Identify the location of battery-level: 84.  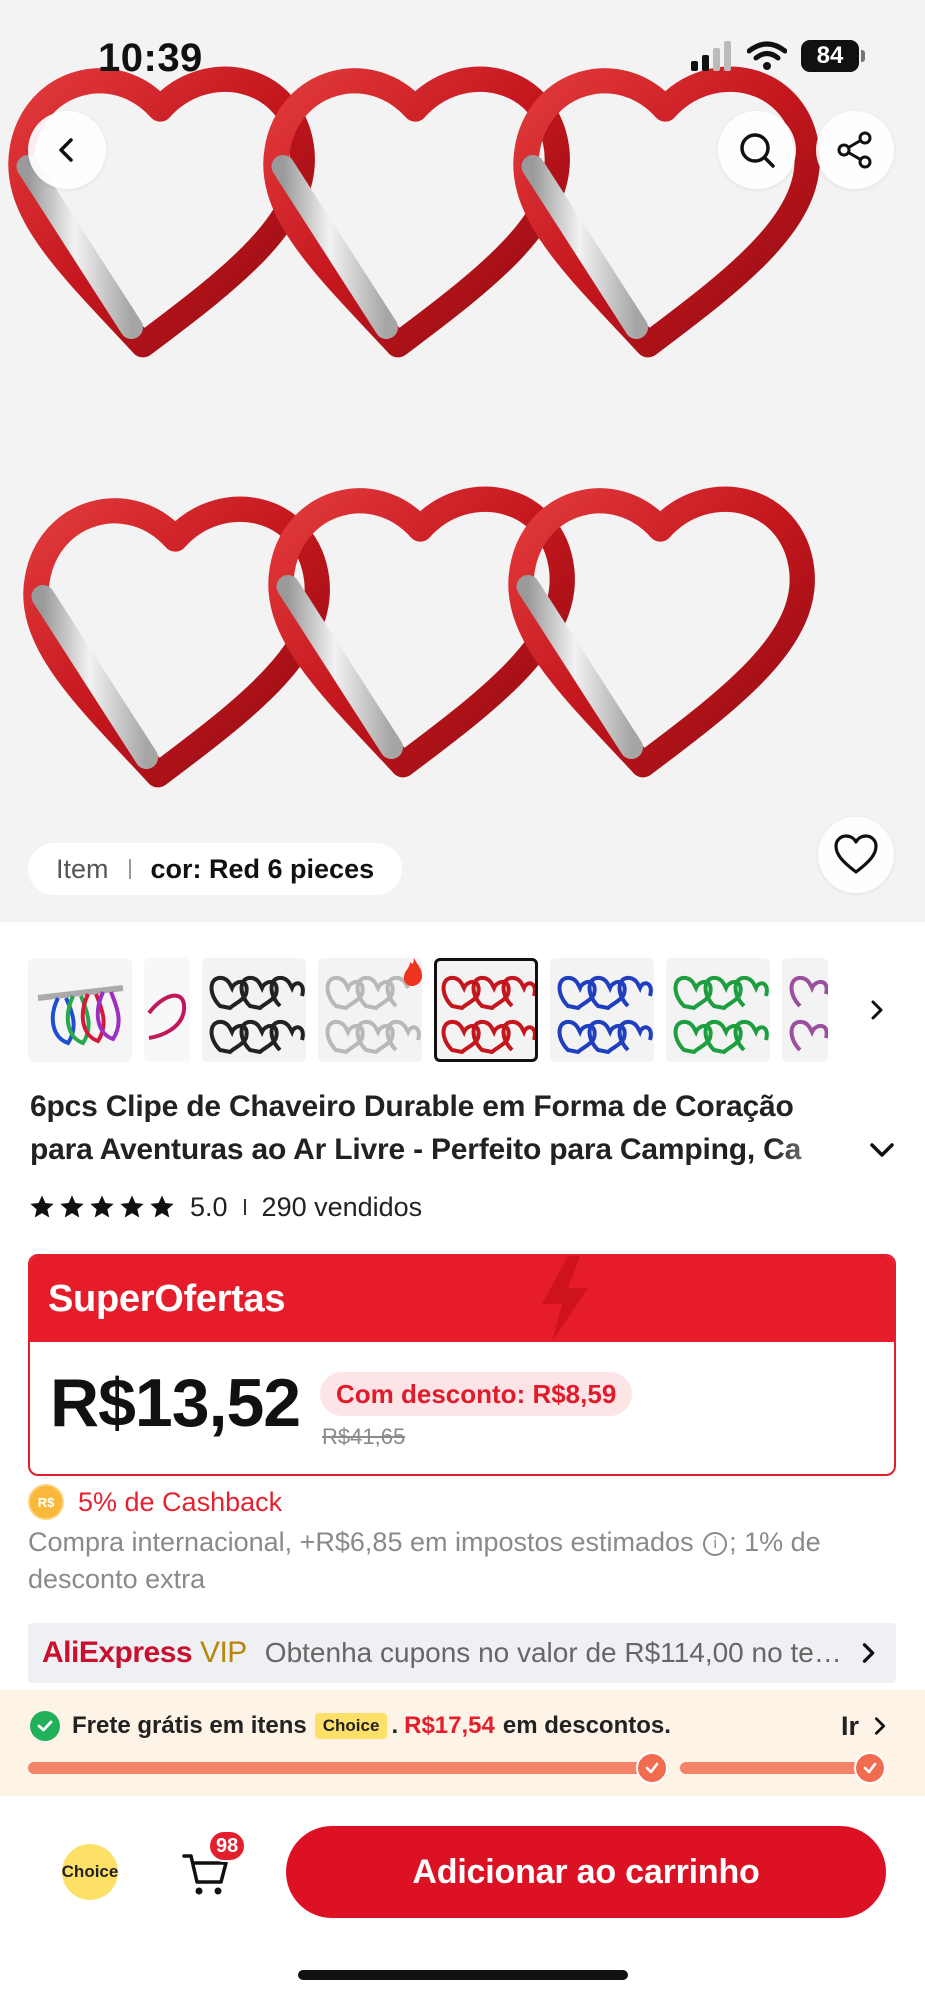
(830, 56).